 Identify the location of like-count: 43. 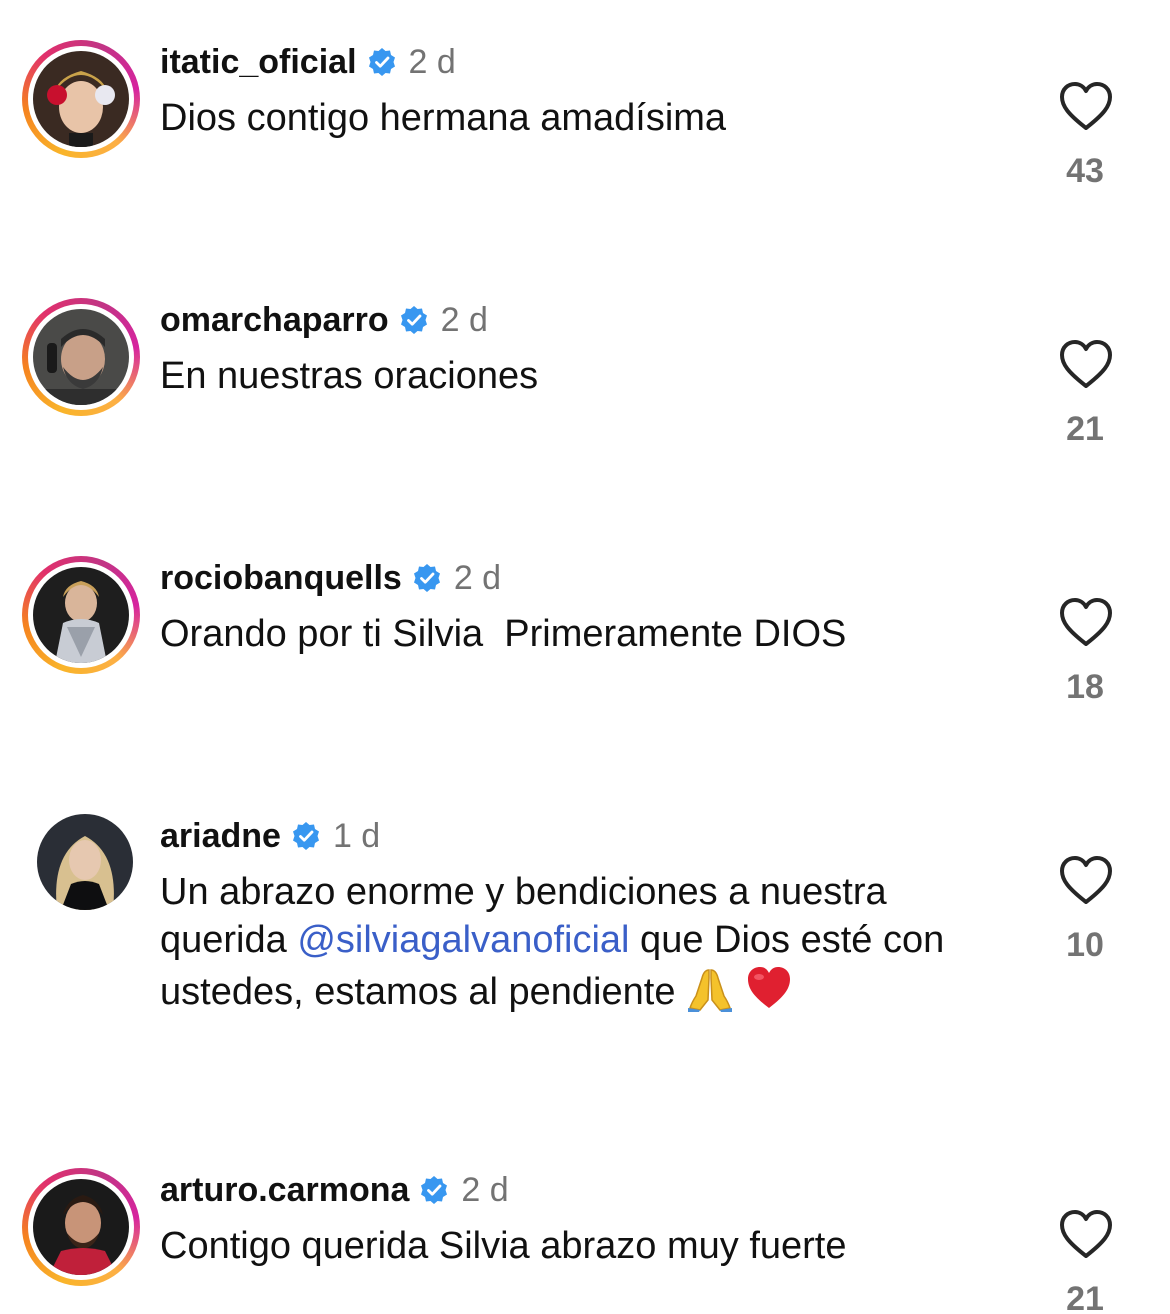
(1085, 171).